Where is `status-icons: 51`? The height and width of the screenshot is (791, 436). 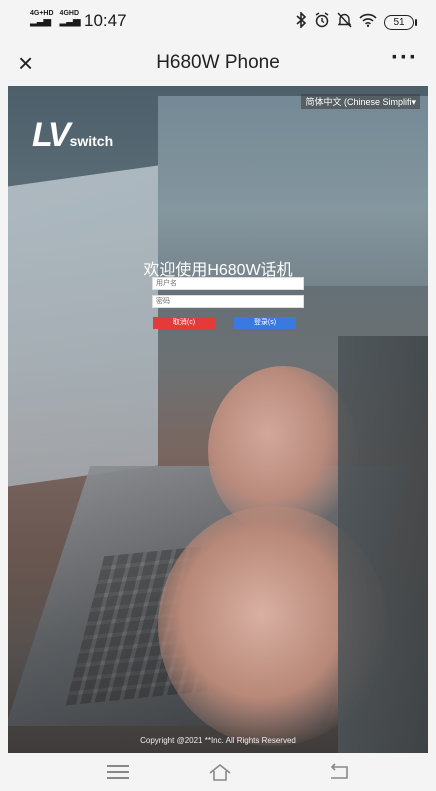 status-icons: 51 is located at coordinates (356, 21).